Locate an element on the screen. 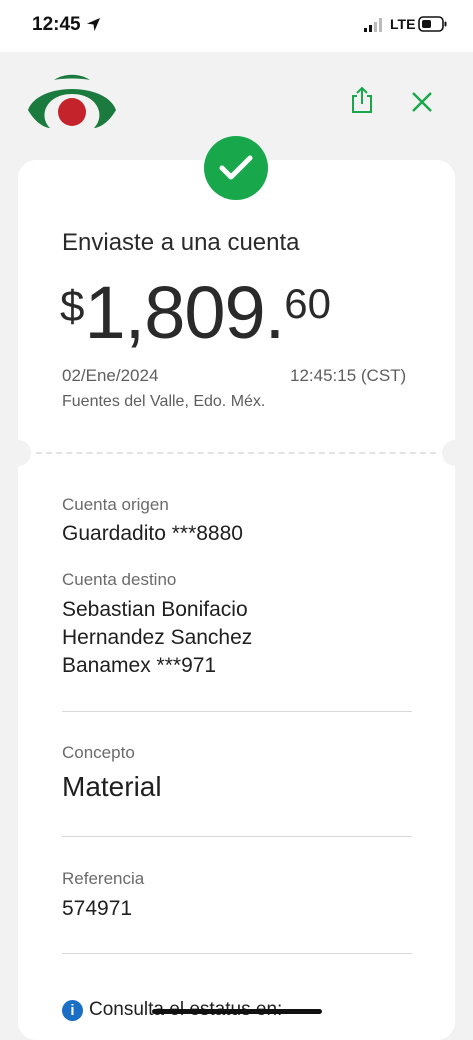 This screenshot has height=1040, width=473. battery-icon is located at coordinates (432, 24).